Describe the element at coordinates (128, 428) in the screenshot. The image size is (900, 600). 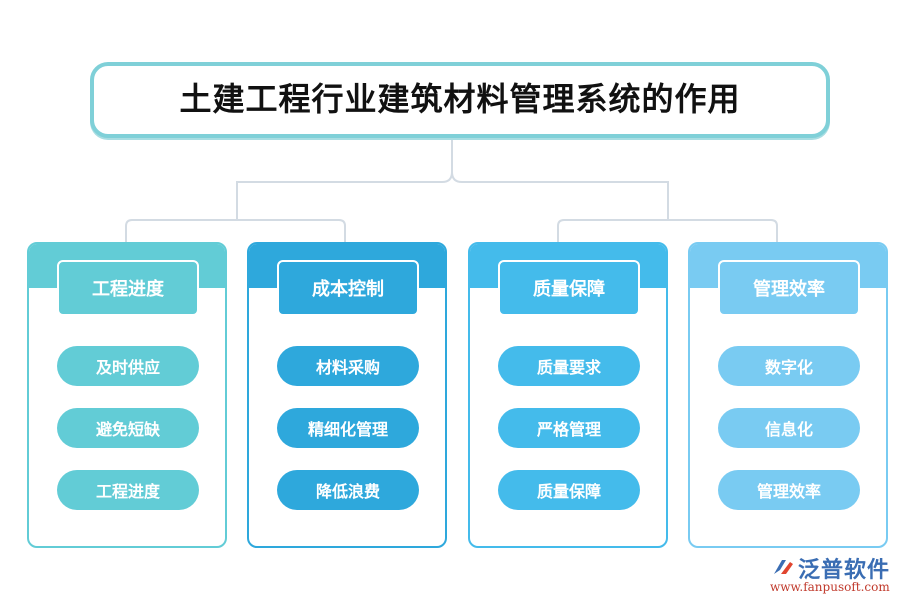
I see `category-item: 避免短缺` at that location.